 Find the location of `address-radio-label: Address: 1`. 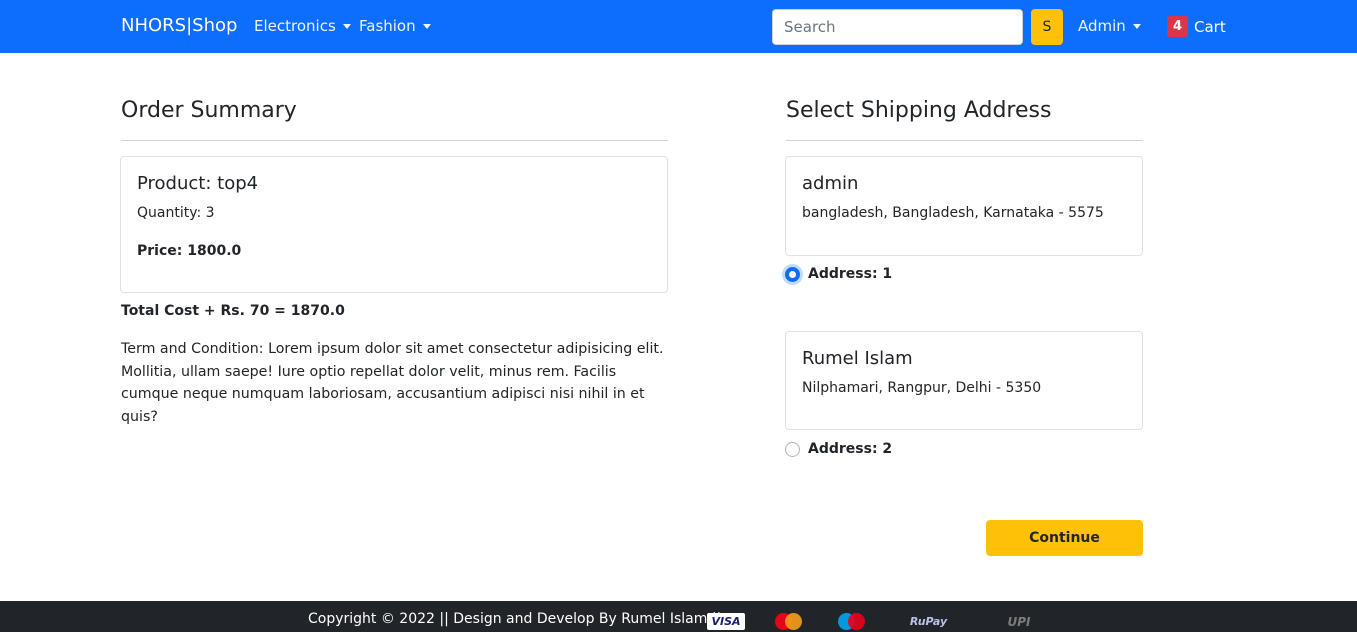

address-radio-label: Address: 1 is located at coordinates (850, 274).